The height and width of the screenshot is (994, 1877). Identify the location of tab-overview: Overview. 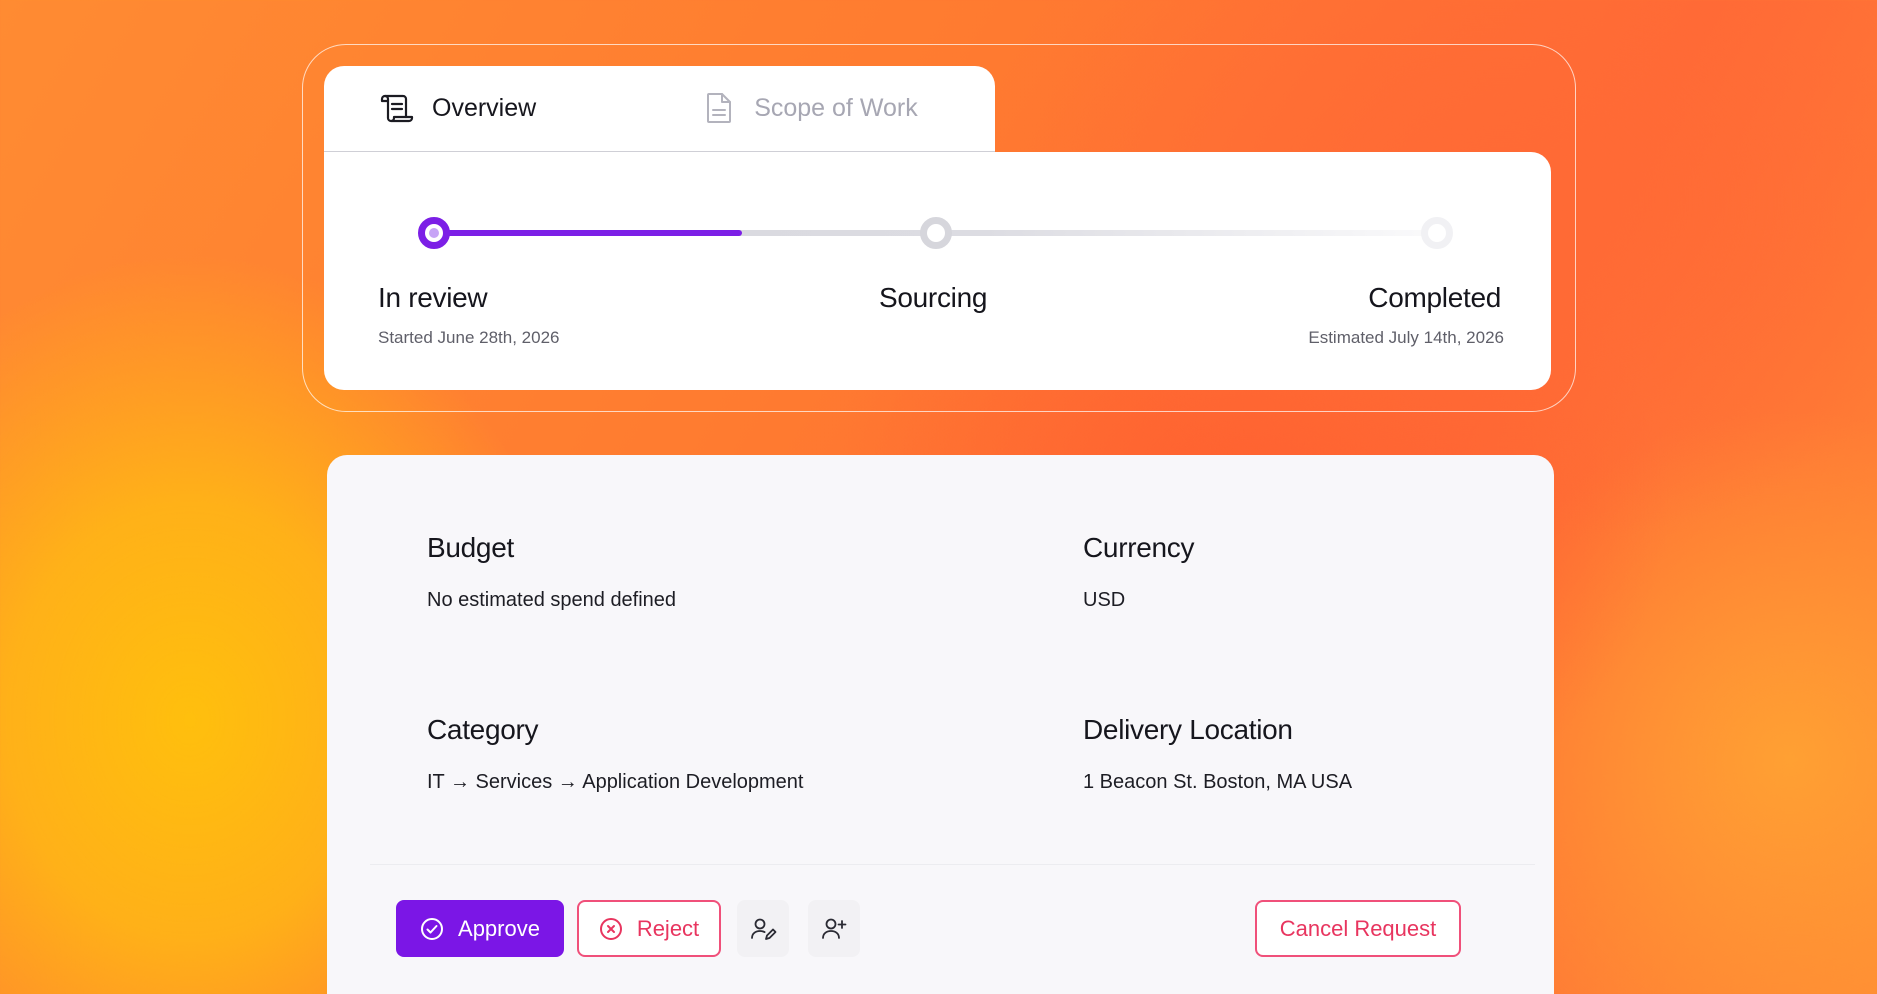
(458, 108).